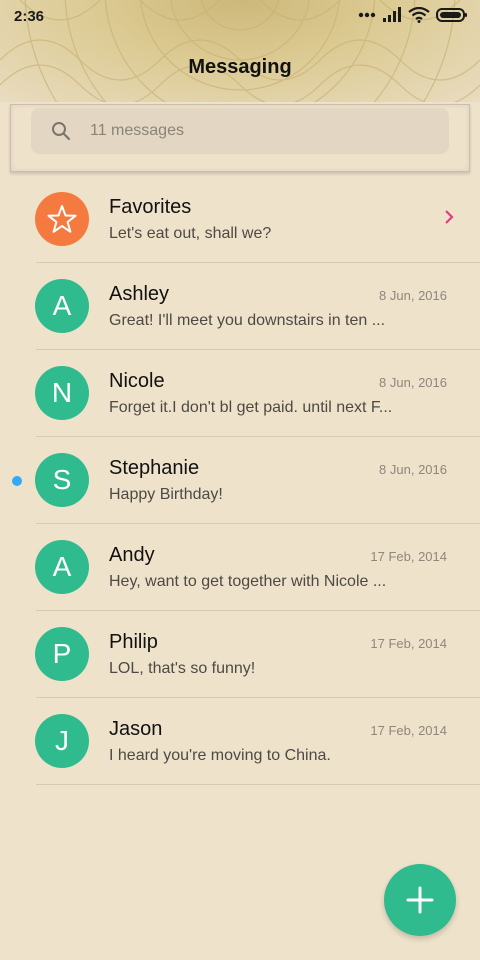 The image size is (480, 960). I want to click on unread-indicator, so click(17, 481).